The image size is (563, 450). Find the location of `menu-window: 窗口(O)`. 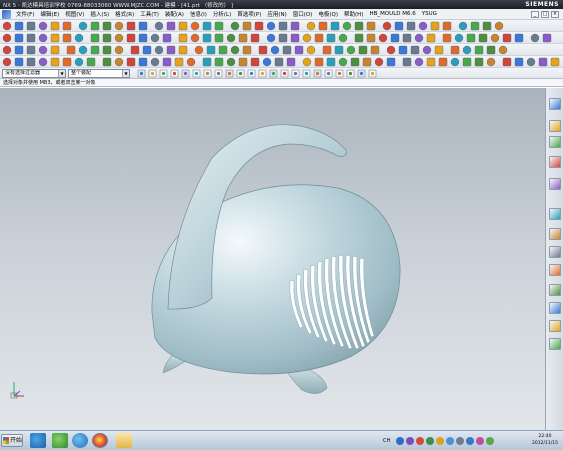

menu-window: 窗口(O) is located at coordinates (303, 14).